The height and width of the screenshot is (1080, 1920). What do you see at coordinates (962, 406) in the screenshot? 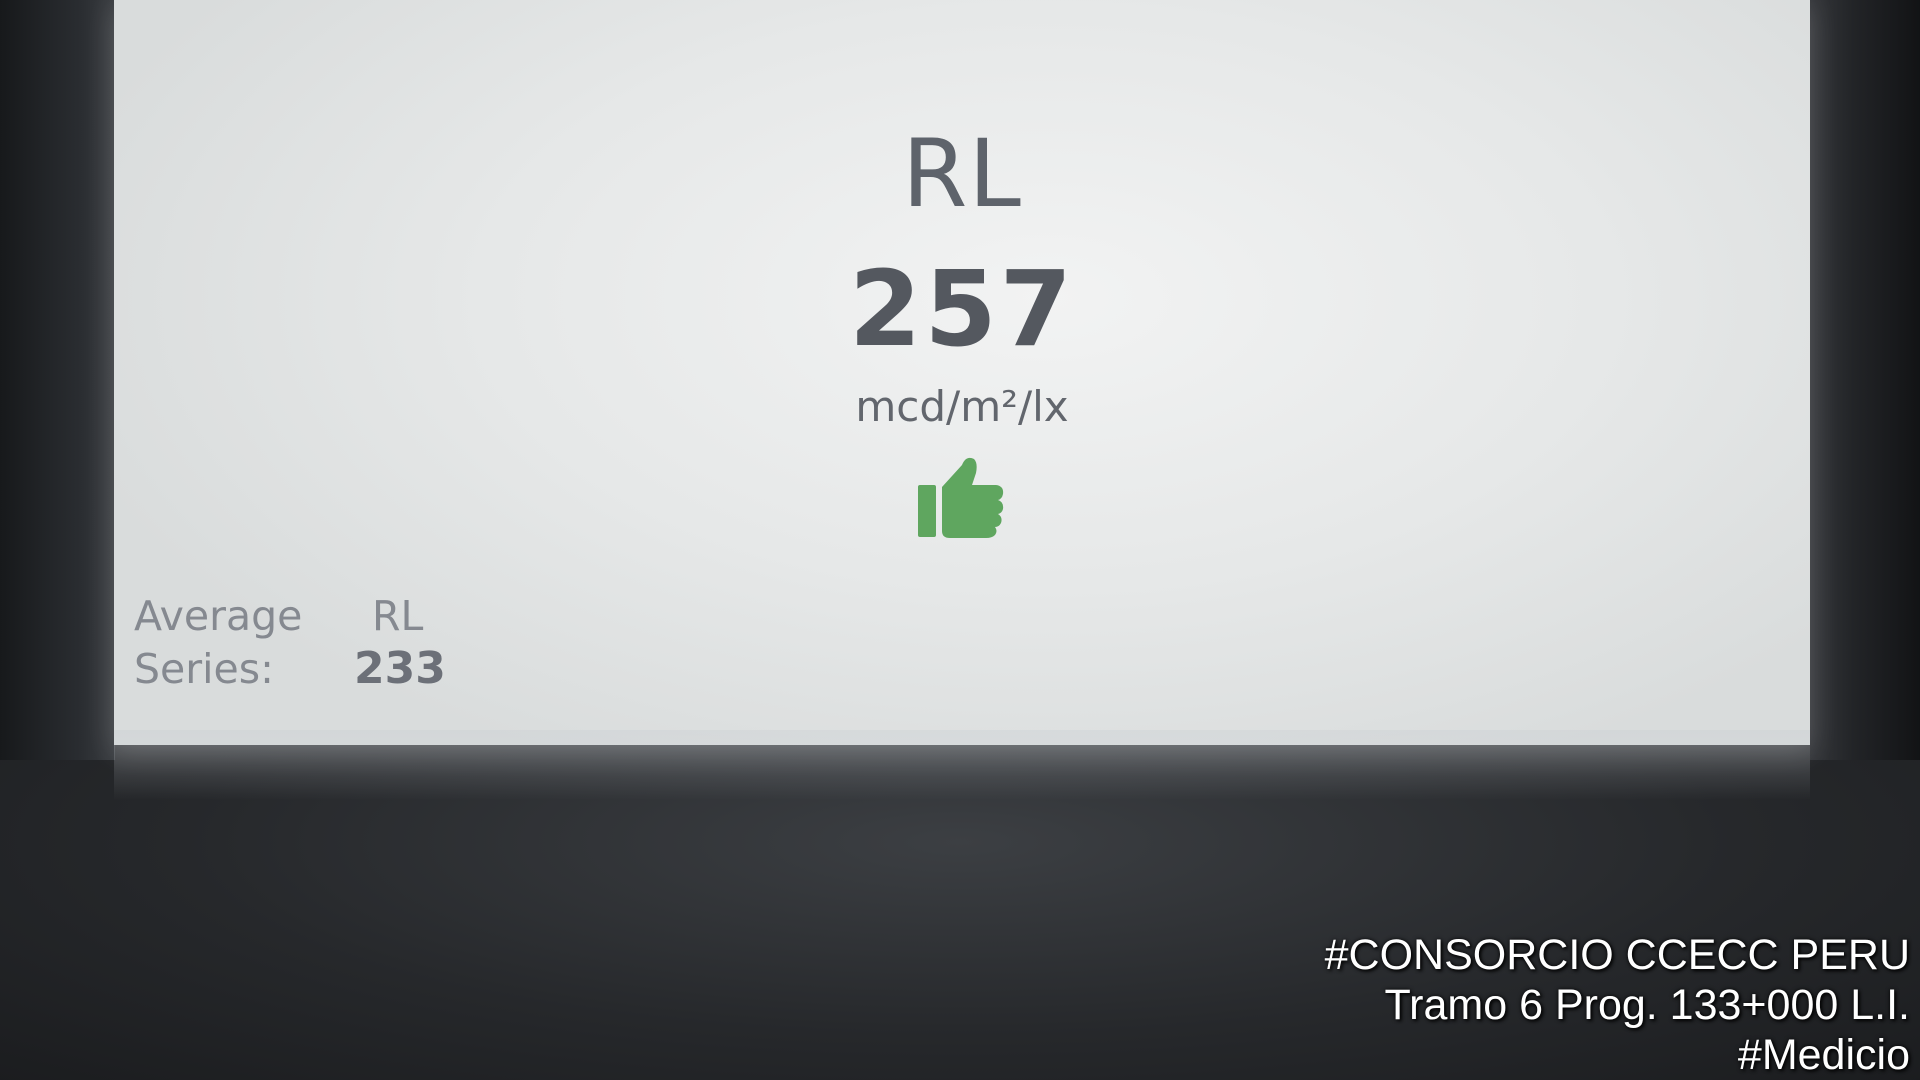
I see `measurement-unit: mcd/m²/lx` at bounding box center [962, 406].